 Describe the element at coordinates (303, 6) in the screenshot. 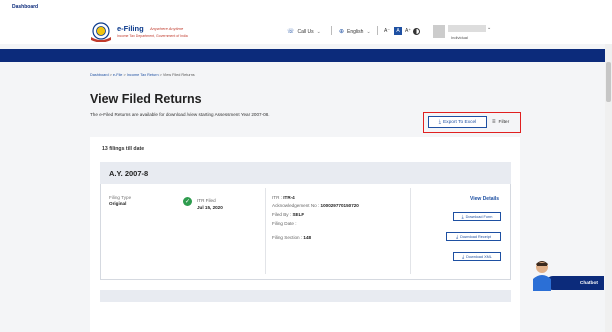

I see `nav-pending-label: Pending Actions` at that location.